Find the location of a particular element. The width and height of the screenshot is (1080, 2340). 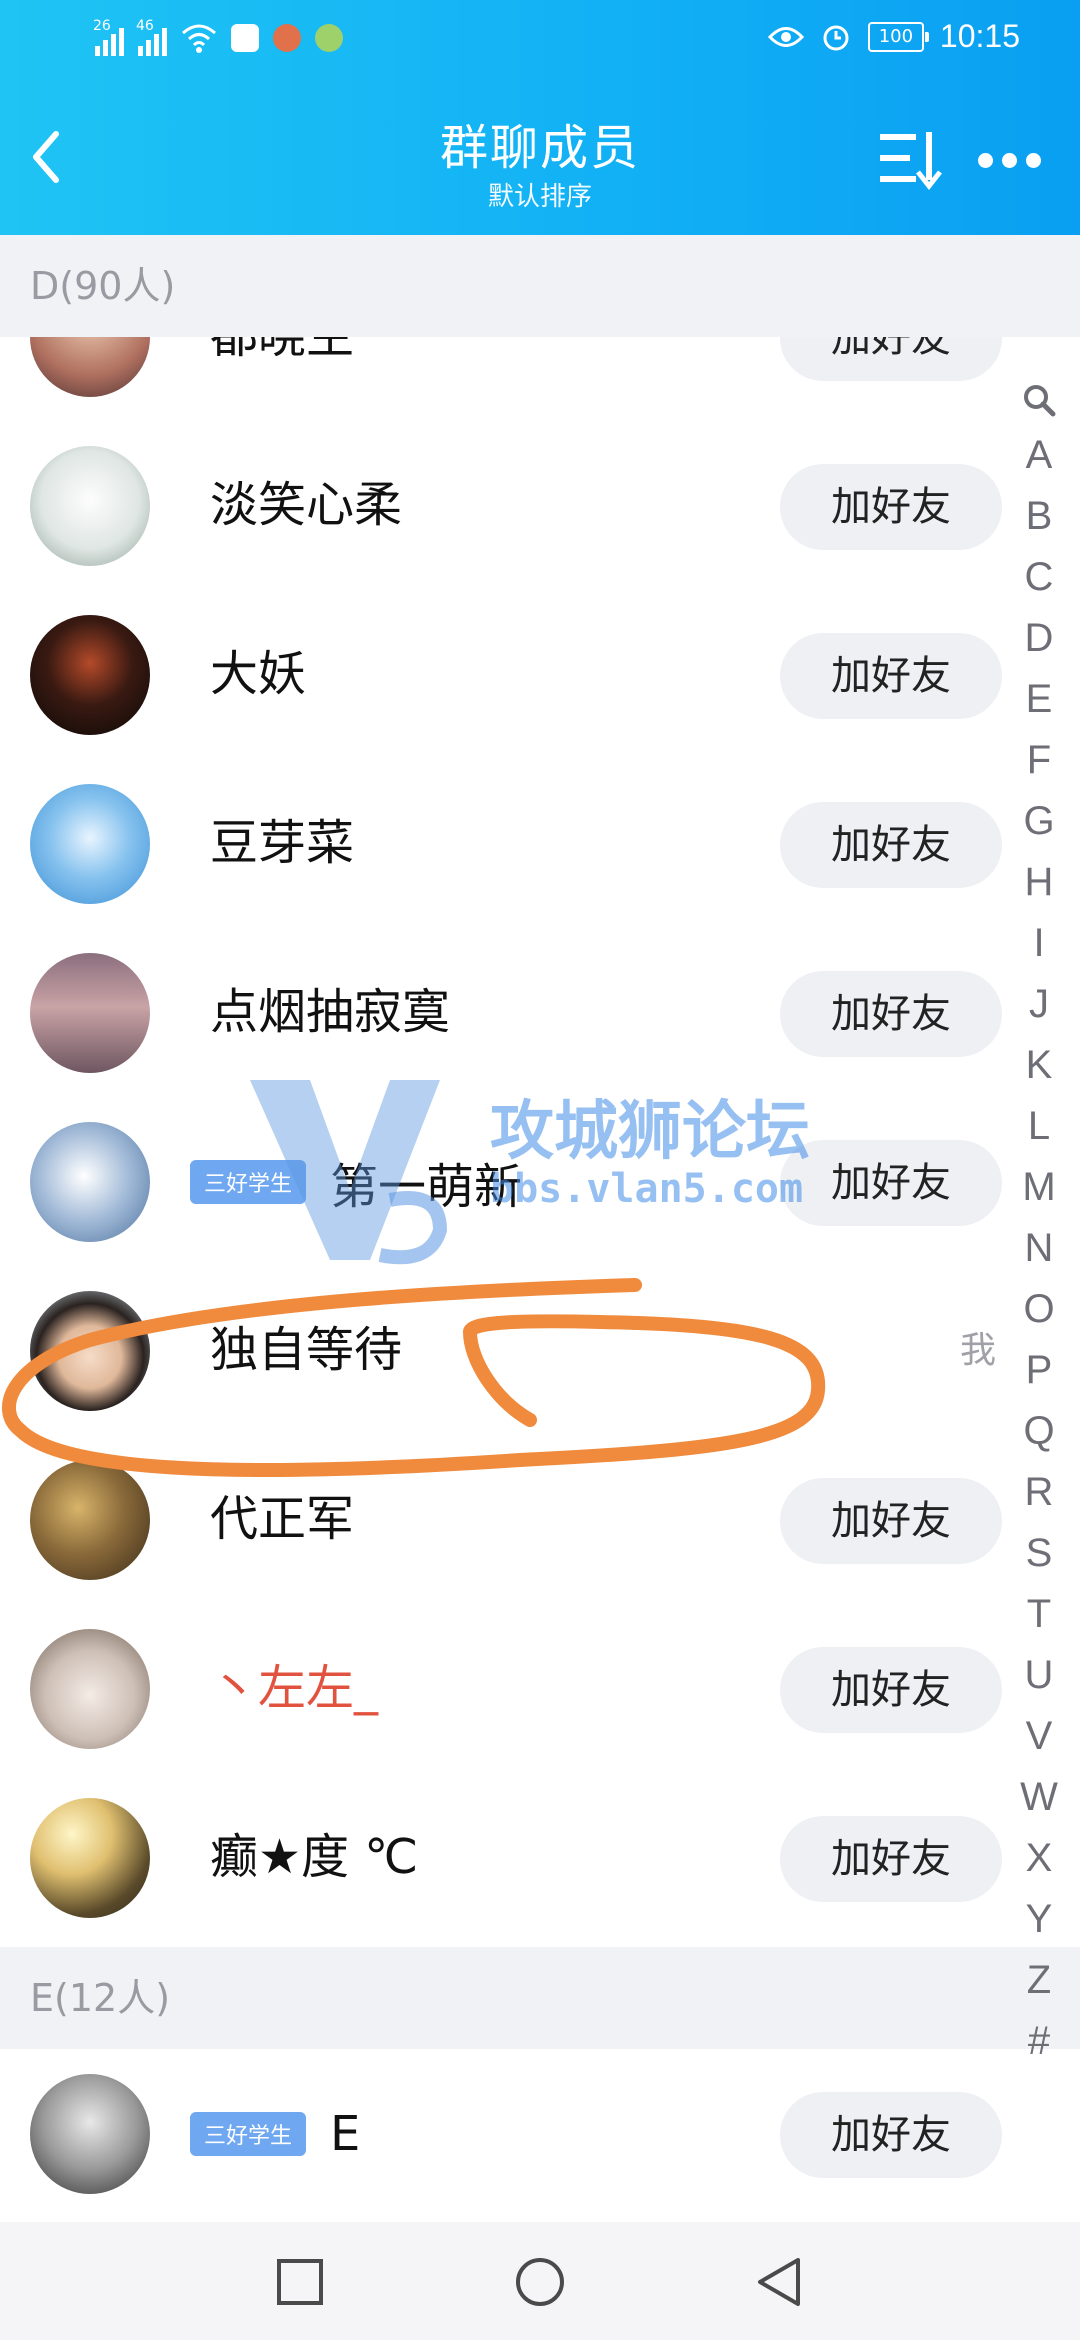

index-letter-p: P is located at coordinates (1039, 1370).